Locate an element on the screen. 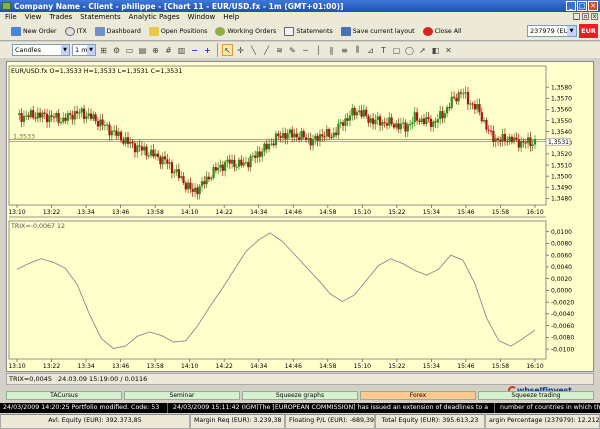 This screenshot has width=600, height=429. zoom-out-icon: − is located at coordinates (194, 50).